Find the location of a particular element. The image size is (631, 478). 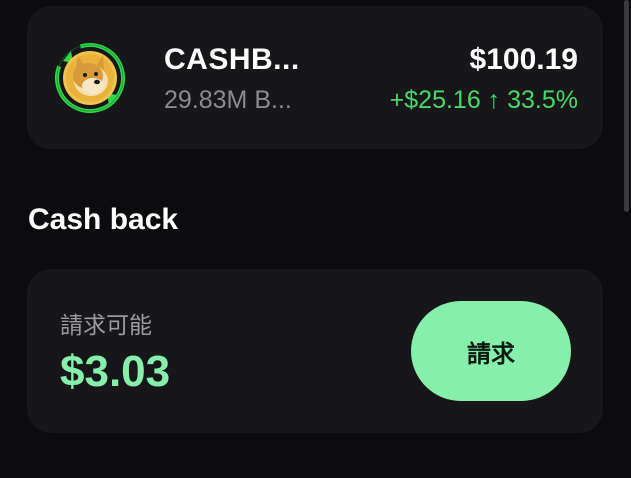

doge-cashback-icon is located at coordinates (90, 78).